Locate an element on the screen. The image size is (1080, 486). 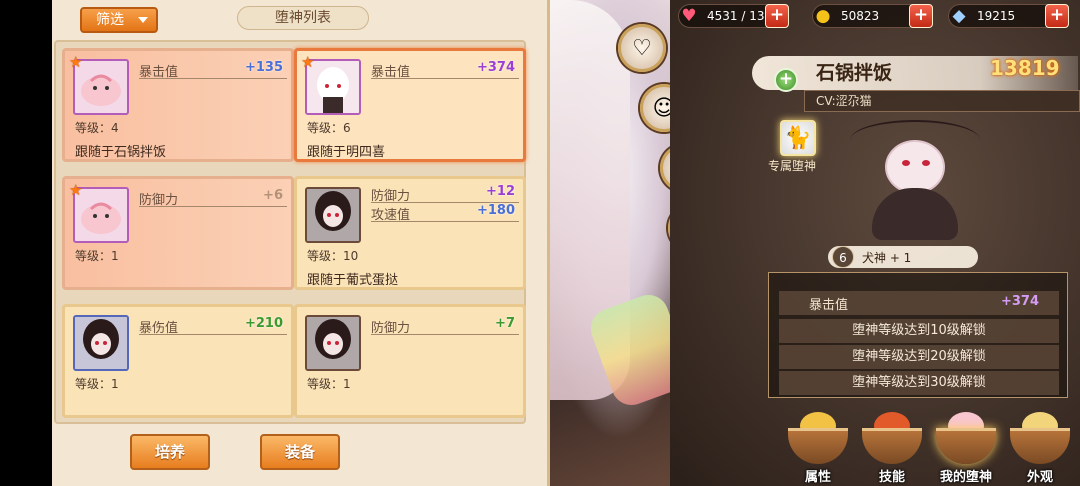
fallen-god-card: 暴伤值 +210 等级：1 is located at coordinates (178, 361).